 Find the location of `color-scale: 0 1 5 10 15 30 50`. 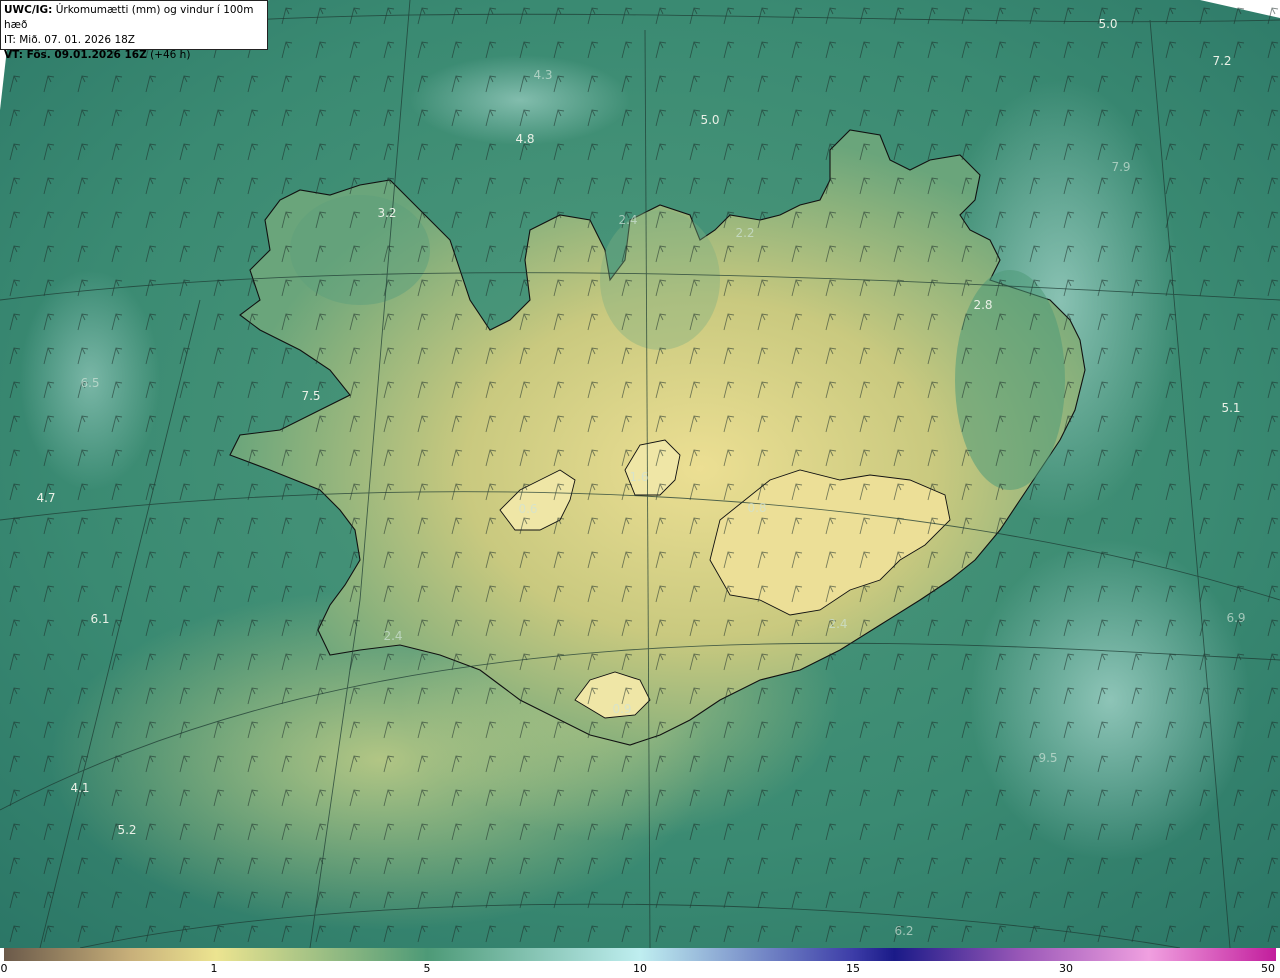

color-scale: 0 1 5 10 15 30 50 is located at coordinates (640, 963).